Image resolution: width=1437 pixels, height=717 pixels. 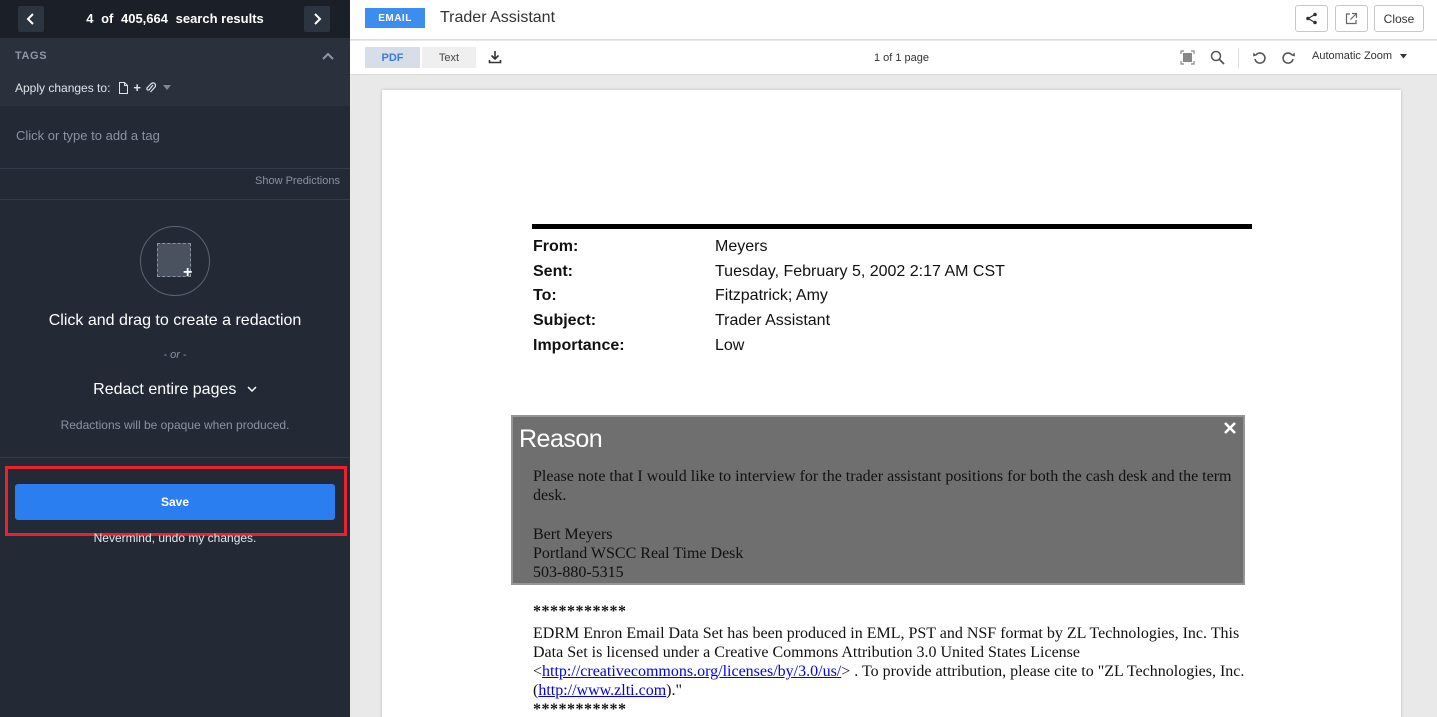 I want to click on search-icon, so click(x=1217, y=57).